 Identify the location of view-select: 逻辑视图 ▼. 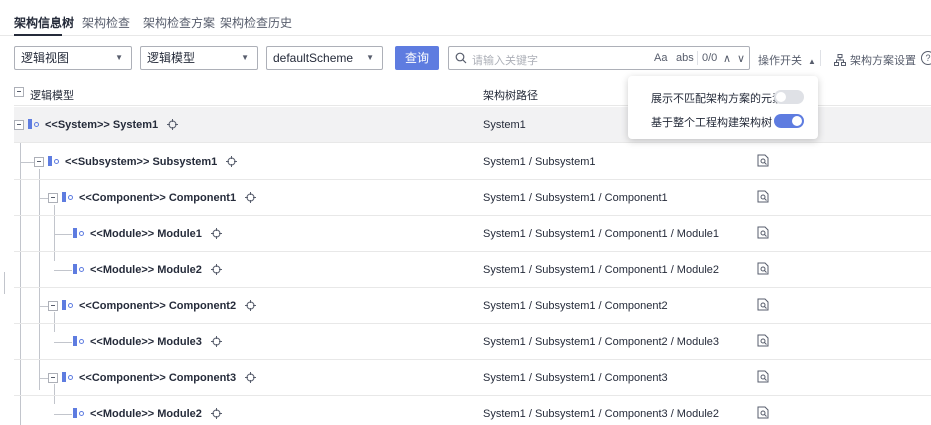
(73, 58).